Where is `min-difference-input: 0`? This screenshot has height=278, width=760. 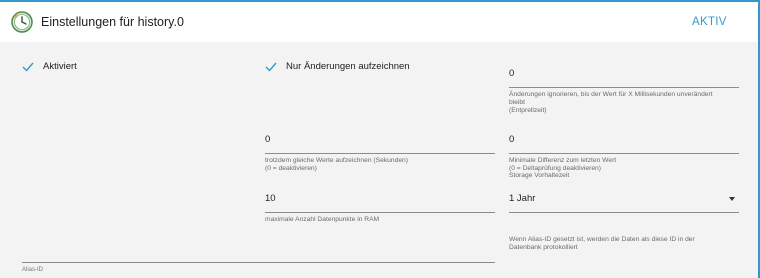
min-difference-input: 0 is located at coordinates (624, 144).